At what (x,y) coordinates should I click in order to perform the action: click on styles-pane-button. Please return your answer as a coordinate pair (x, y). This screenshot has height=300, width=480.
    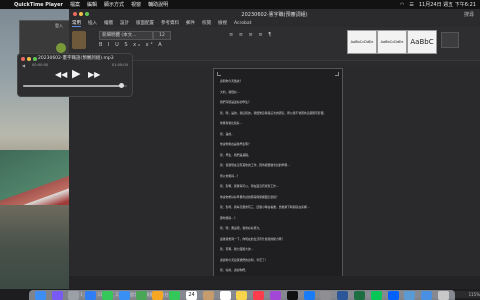
    Looking at the image, I should click on (450, 40).